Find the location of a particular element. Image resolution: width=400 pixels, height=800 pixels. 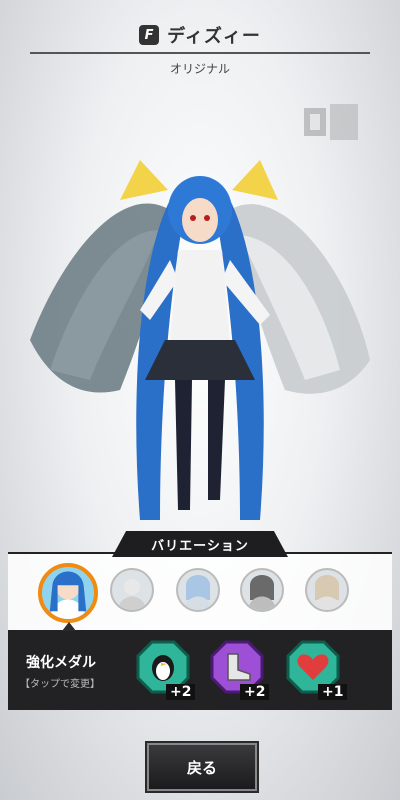

medal-title: 強化メダル is located at coordinates (61, 663).